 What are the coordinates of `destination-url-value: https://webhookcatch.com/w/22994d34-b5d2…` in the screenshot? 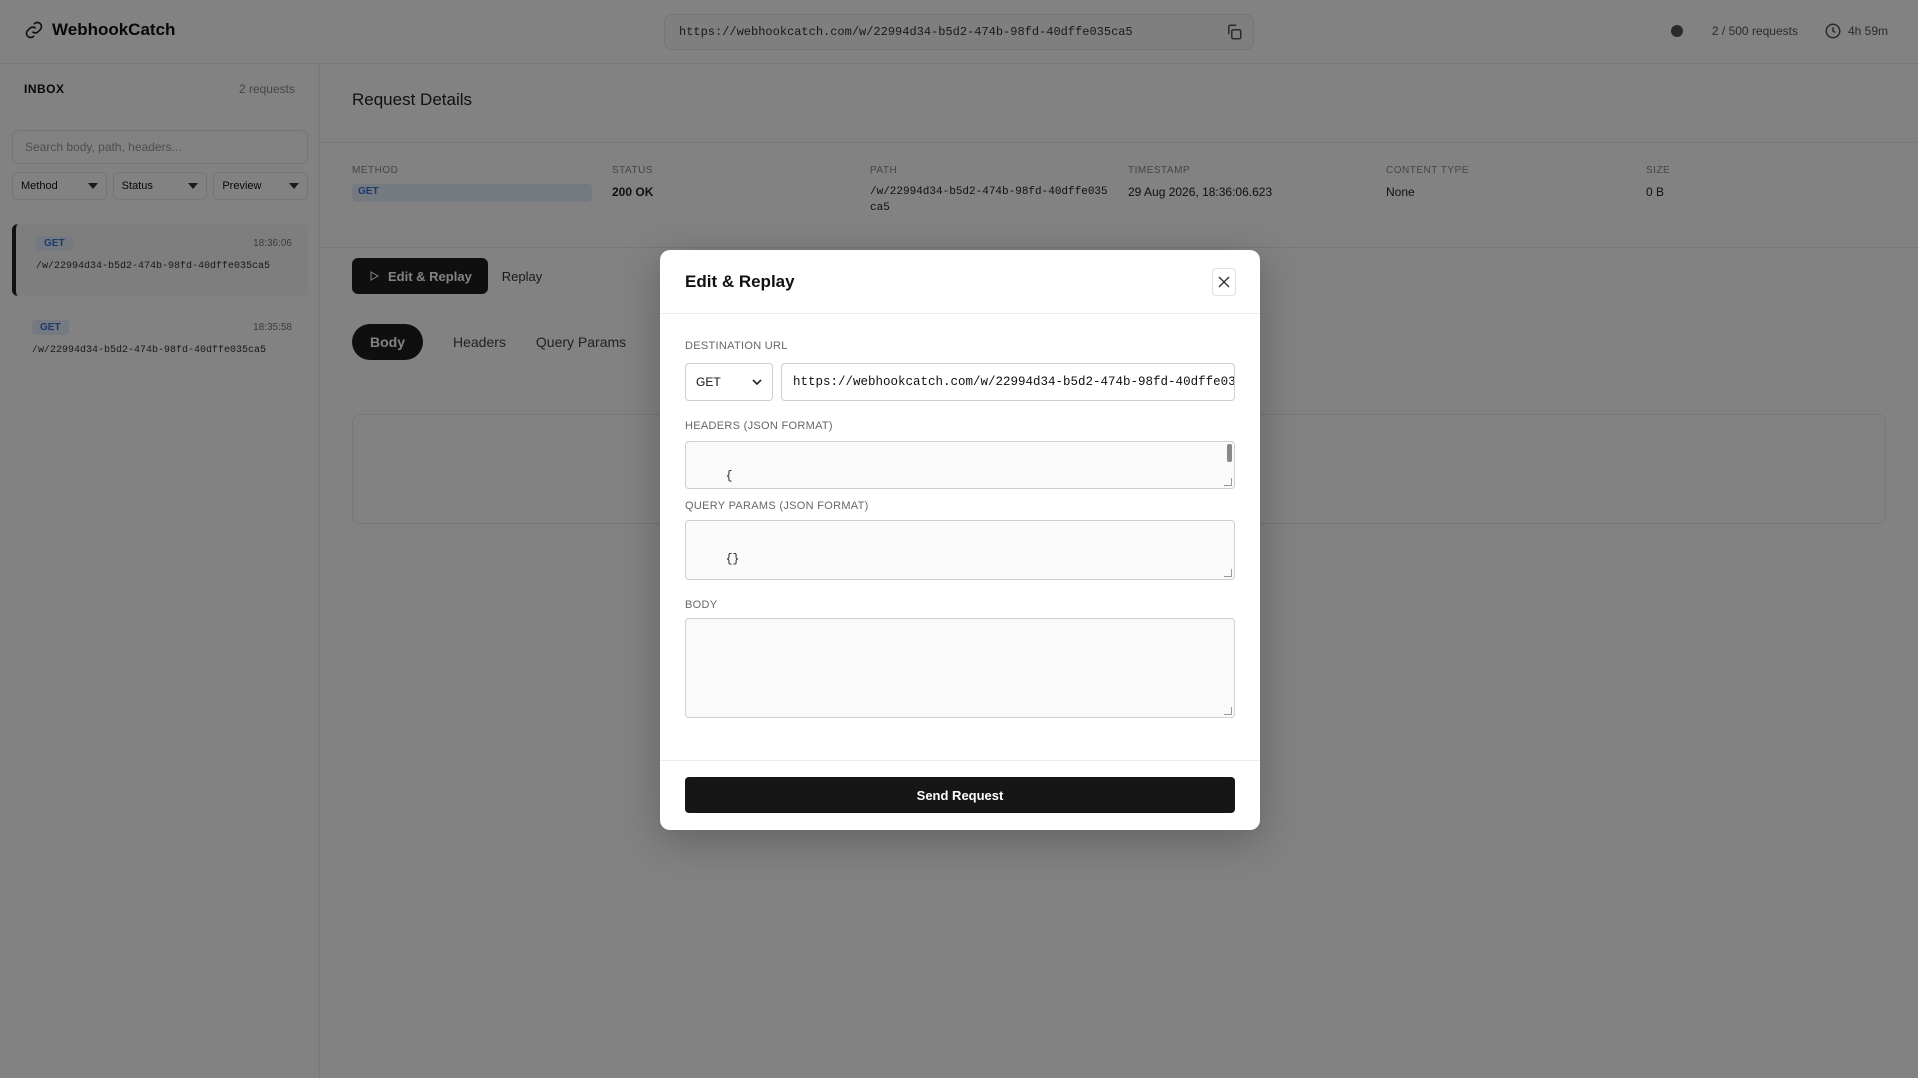 It's located at (1014, 382).